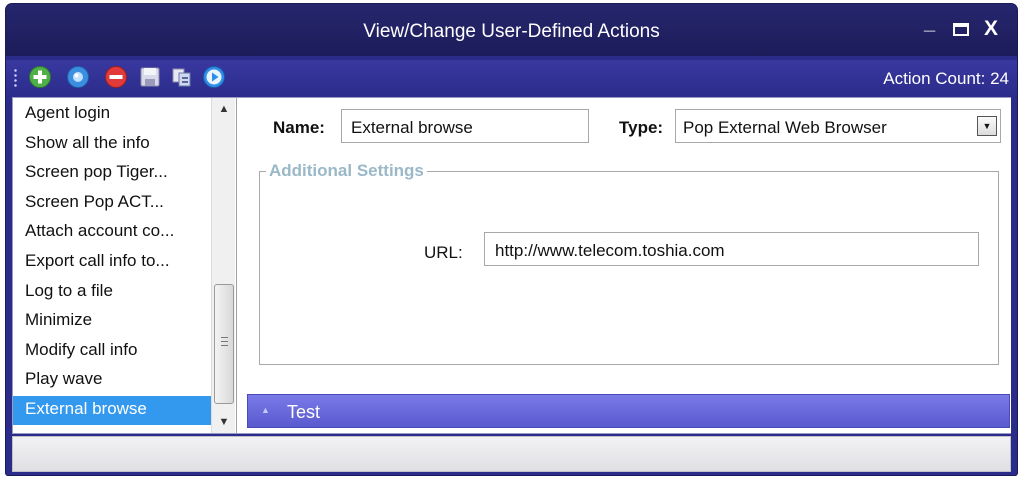 Image resolution: width=1021 pixels, height=481 pixels. What do you see at coordinates (15, 78) in the screenshot?
I see `toolbar-grip-icon` at bounding box center [15, 78].